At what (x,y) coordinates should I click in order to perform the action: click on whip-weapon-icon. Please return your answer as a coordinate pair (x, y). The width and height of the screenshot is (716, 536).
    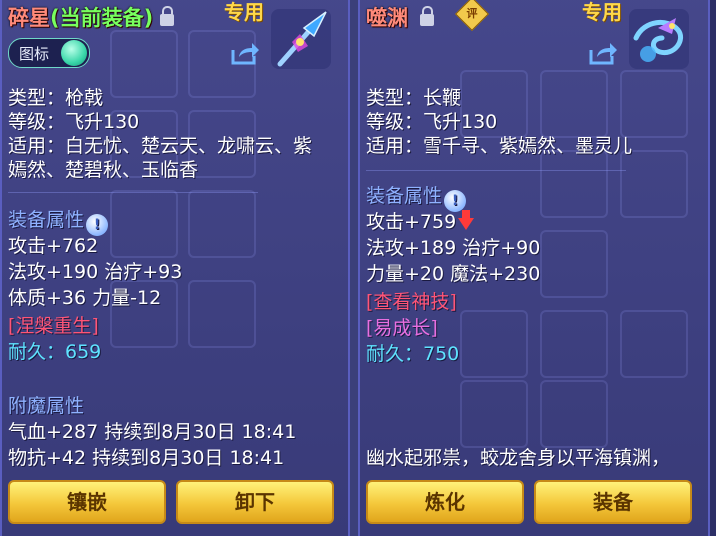
    Looking at the image, I should click on (659, 39).